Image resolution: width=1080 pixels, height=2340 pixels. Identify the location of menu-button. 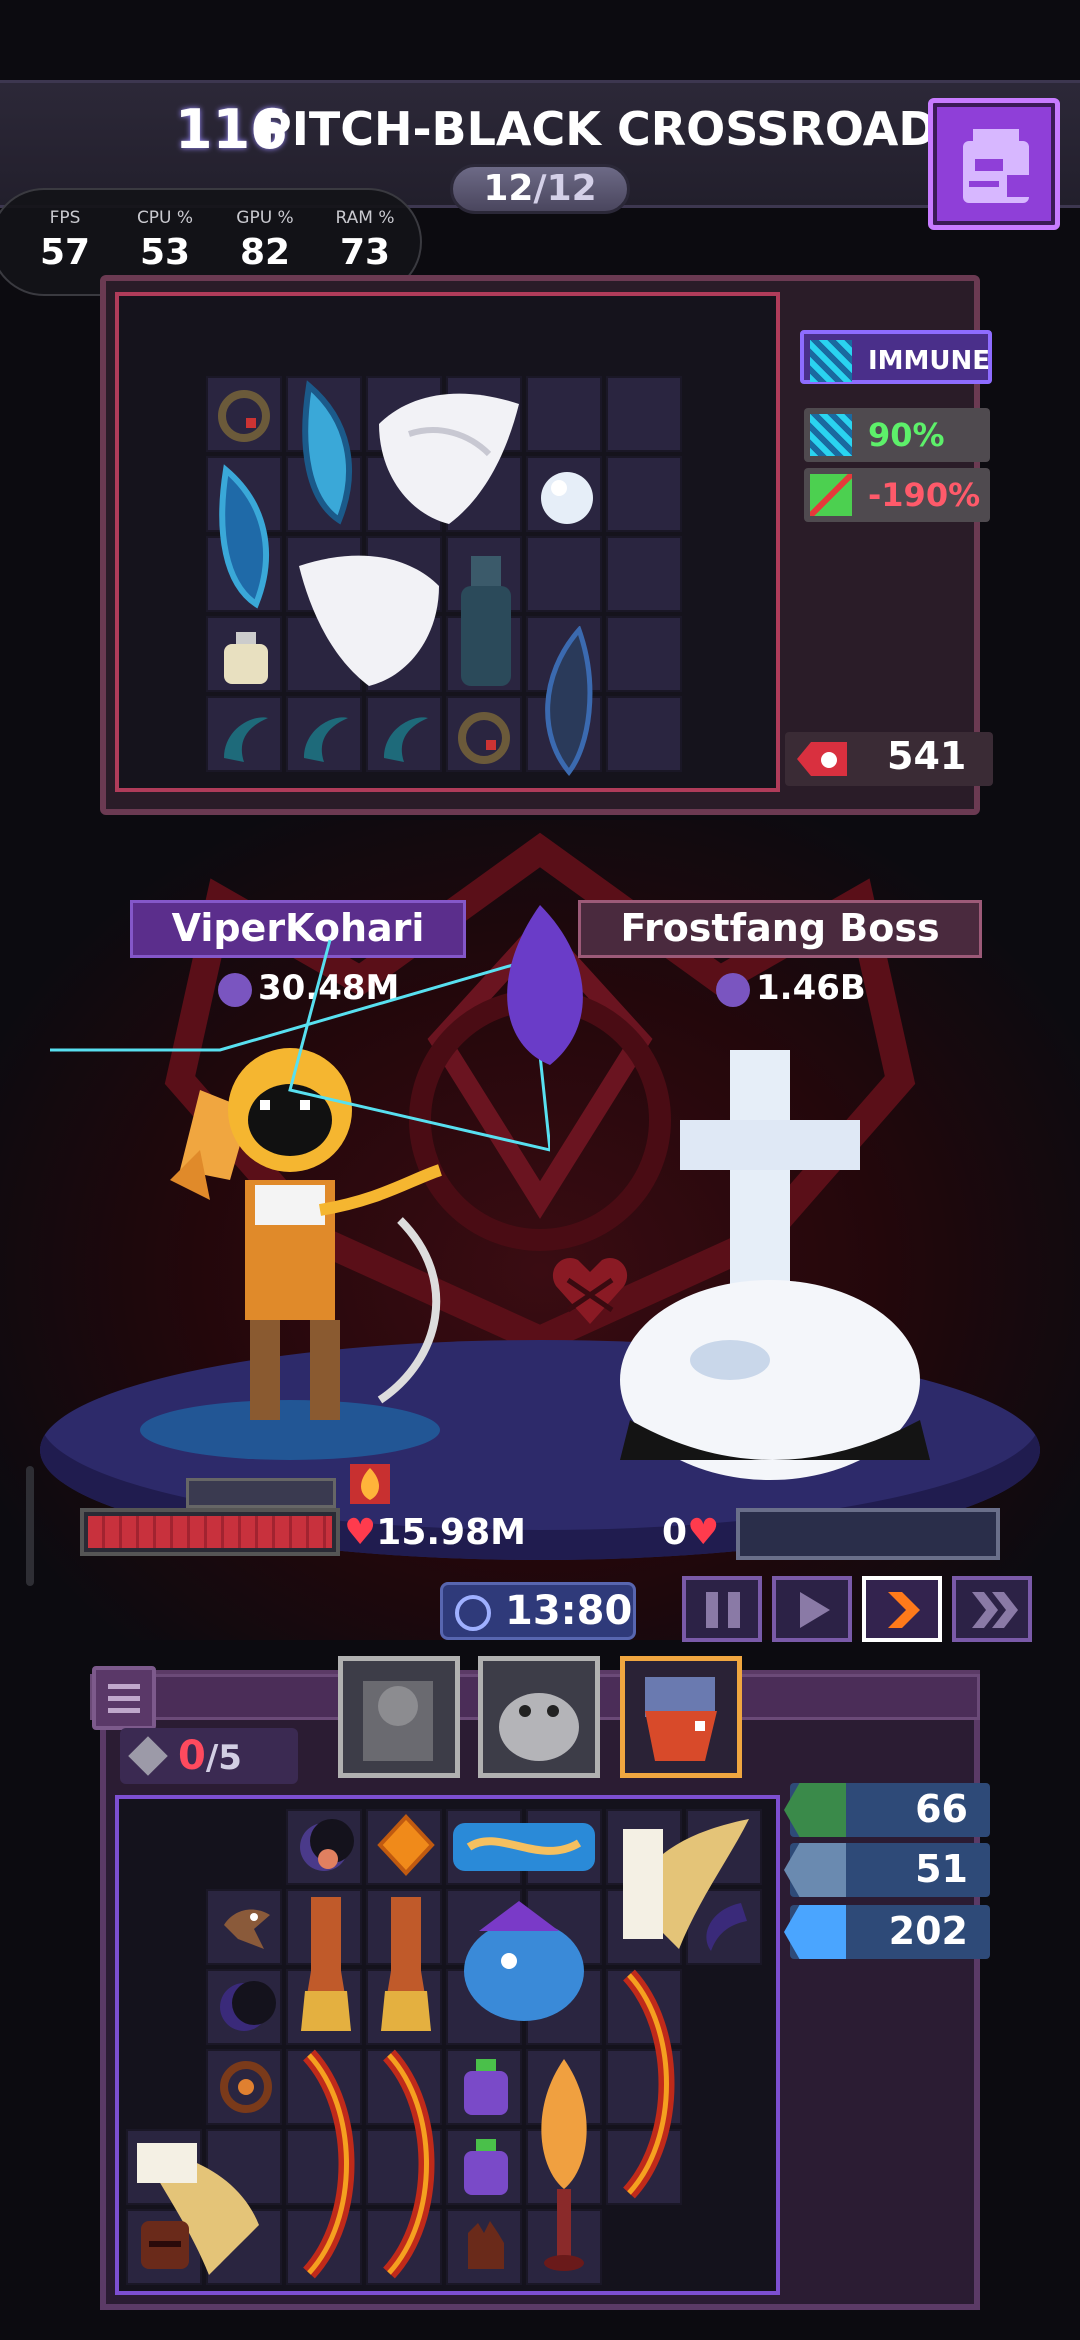
(124, 1698).